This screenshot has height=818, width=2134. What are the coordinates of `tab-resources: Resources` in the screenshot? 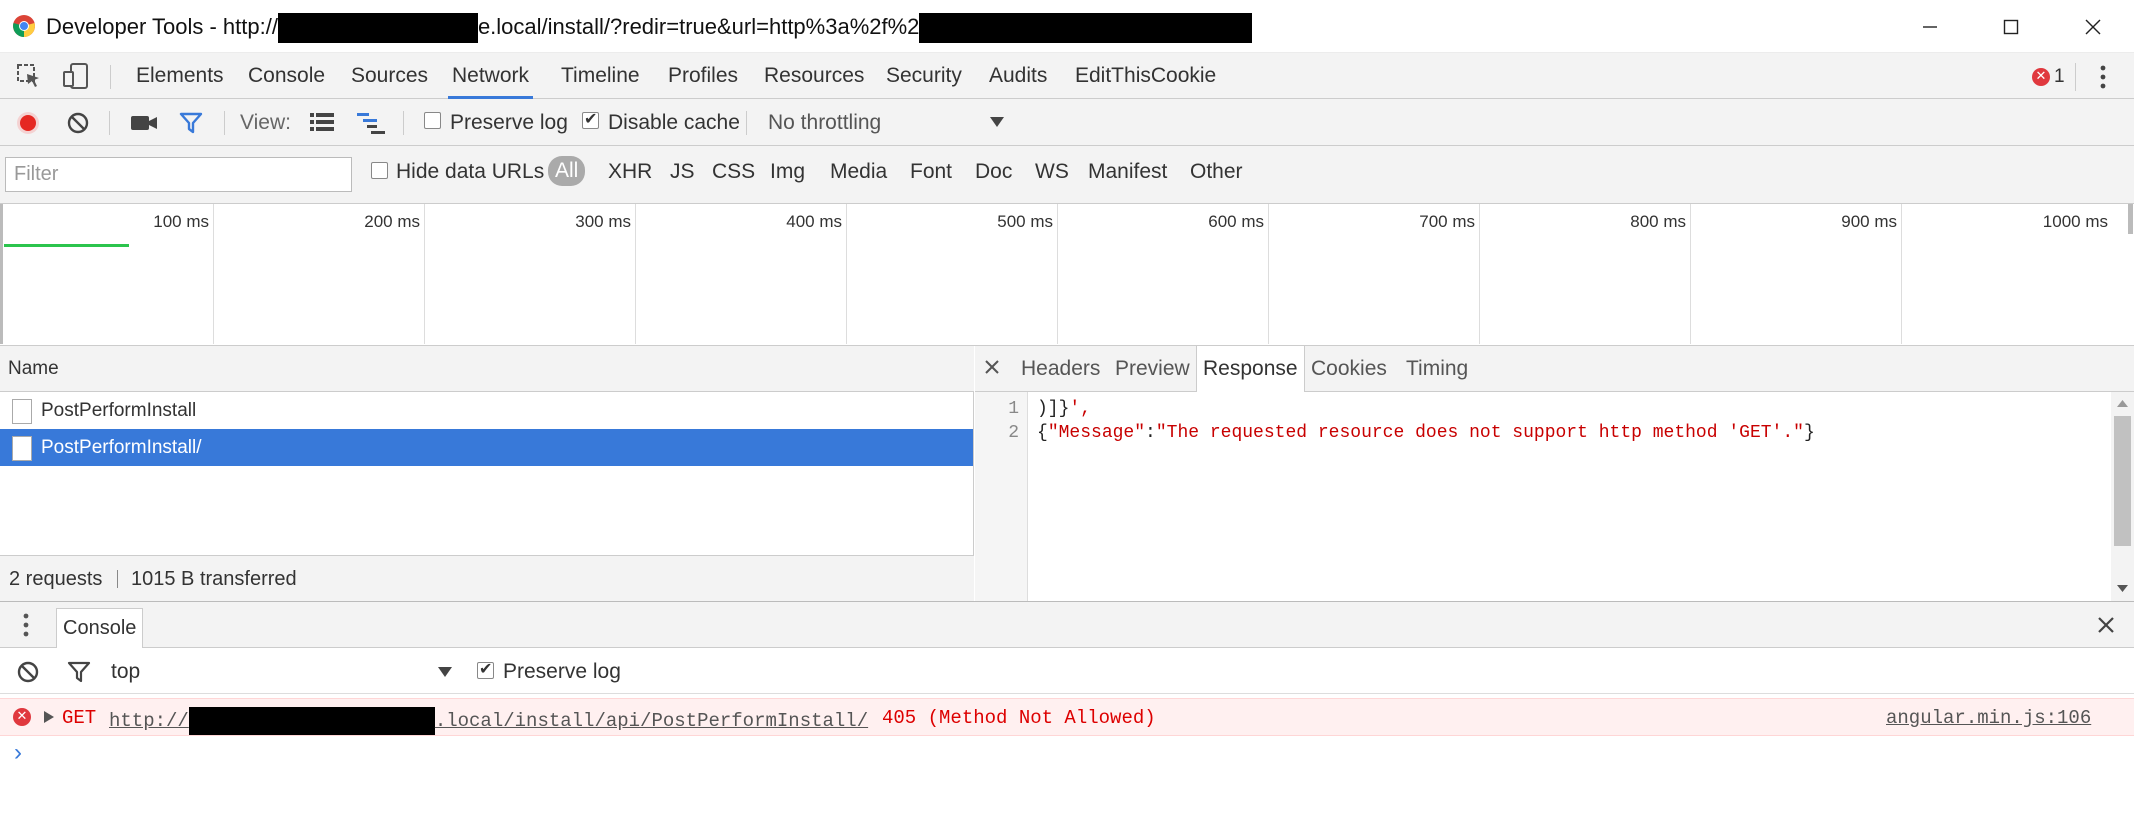 It's located at (814, 76).